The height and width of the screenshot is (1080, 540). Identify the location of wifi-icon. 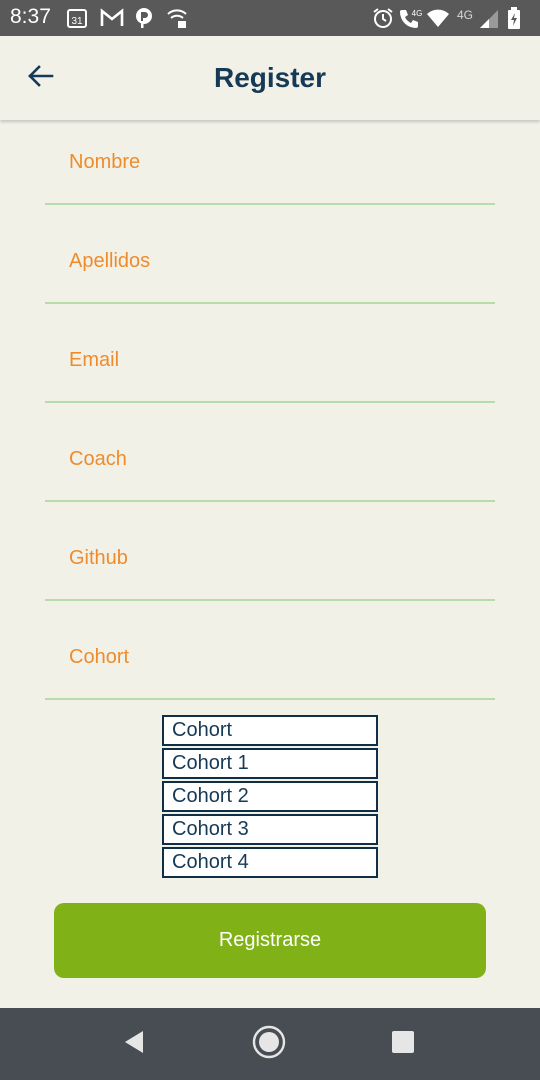
(438, 18).